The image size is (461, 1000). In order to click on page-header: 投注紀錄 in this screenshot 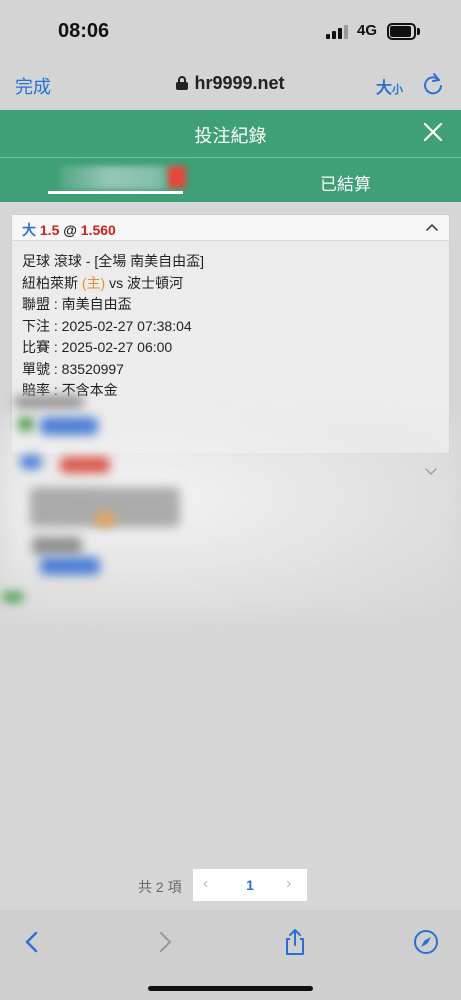, I will do `click(230, 133)`.